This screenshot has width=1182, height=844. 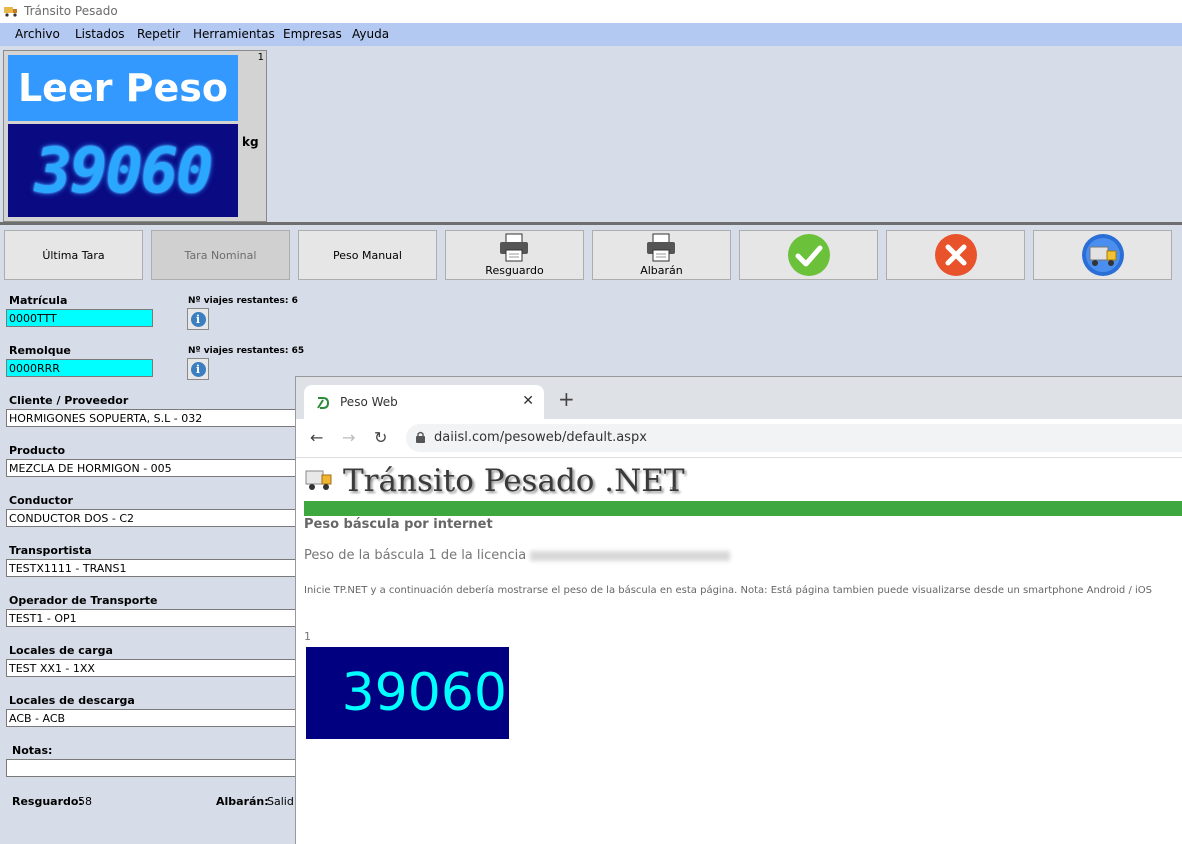 I want to click on nav-bar: ← → ↻ daiisl.com/pesoweb/default.aspx, so click(x=739, y=438).